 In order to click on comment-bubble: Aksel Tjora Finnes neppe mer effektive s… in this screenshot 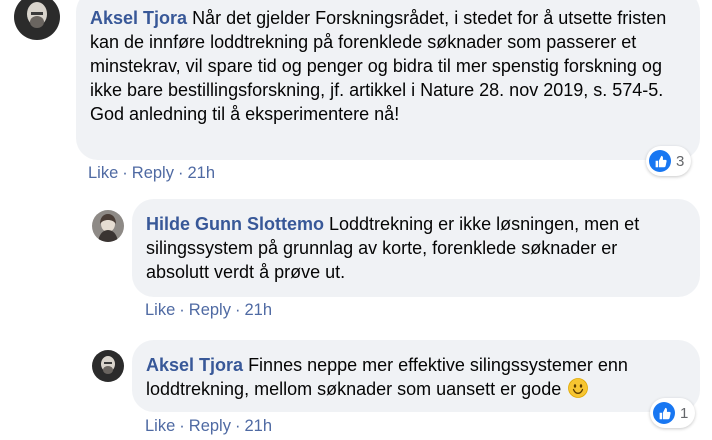, I will do `click(416, 376)`.